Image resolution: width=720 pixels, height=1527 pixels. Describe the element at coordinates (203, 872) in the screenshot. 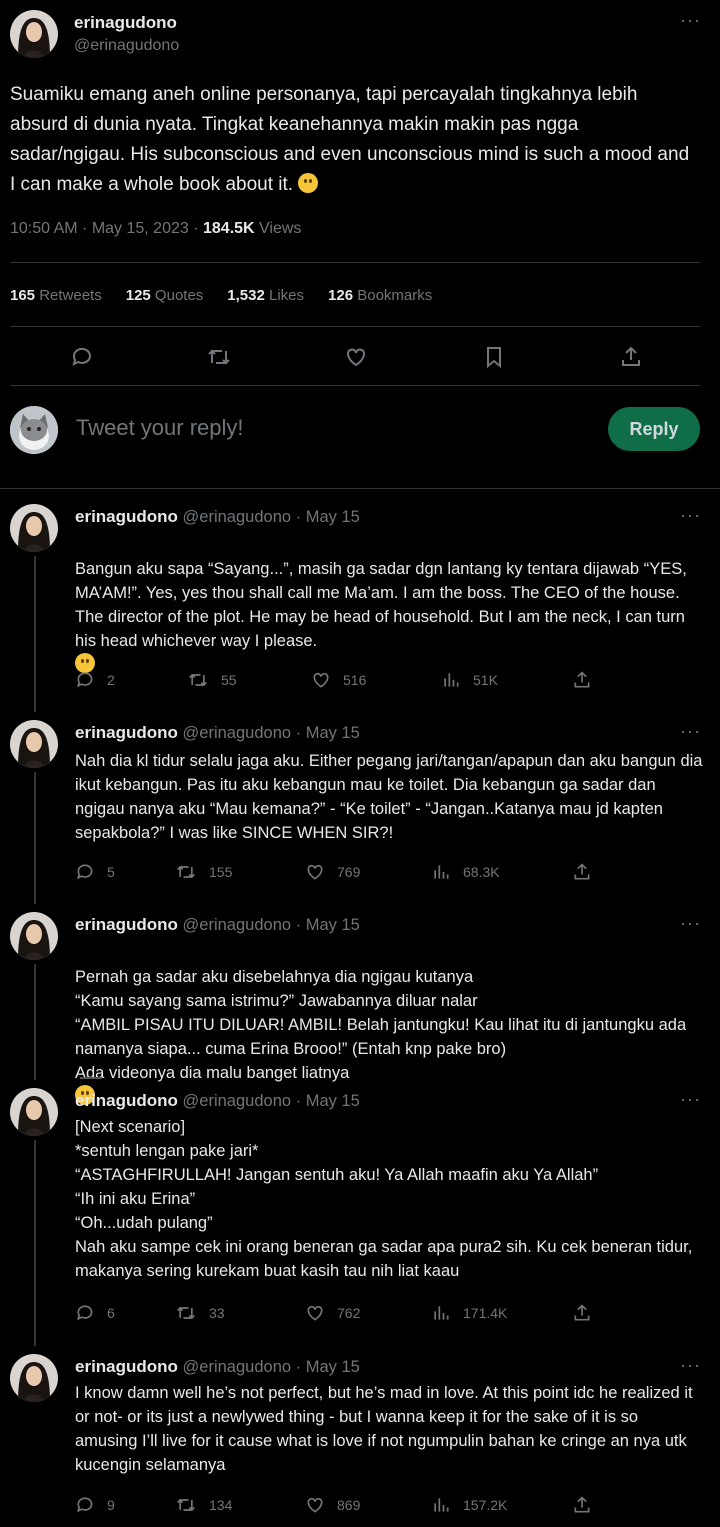

I see `retweet-count-button: 155` at that location.